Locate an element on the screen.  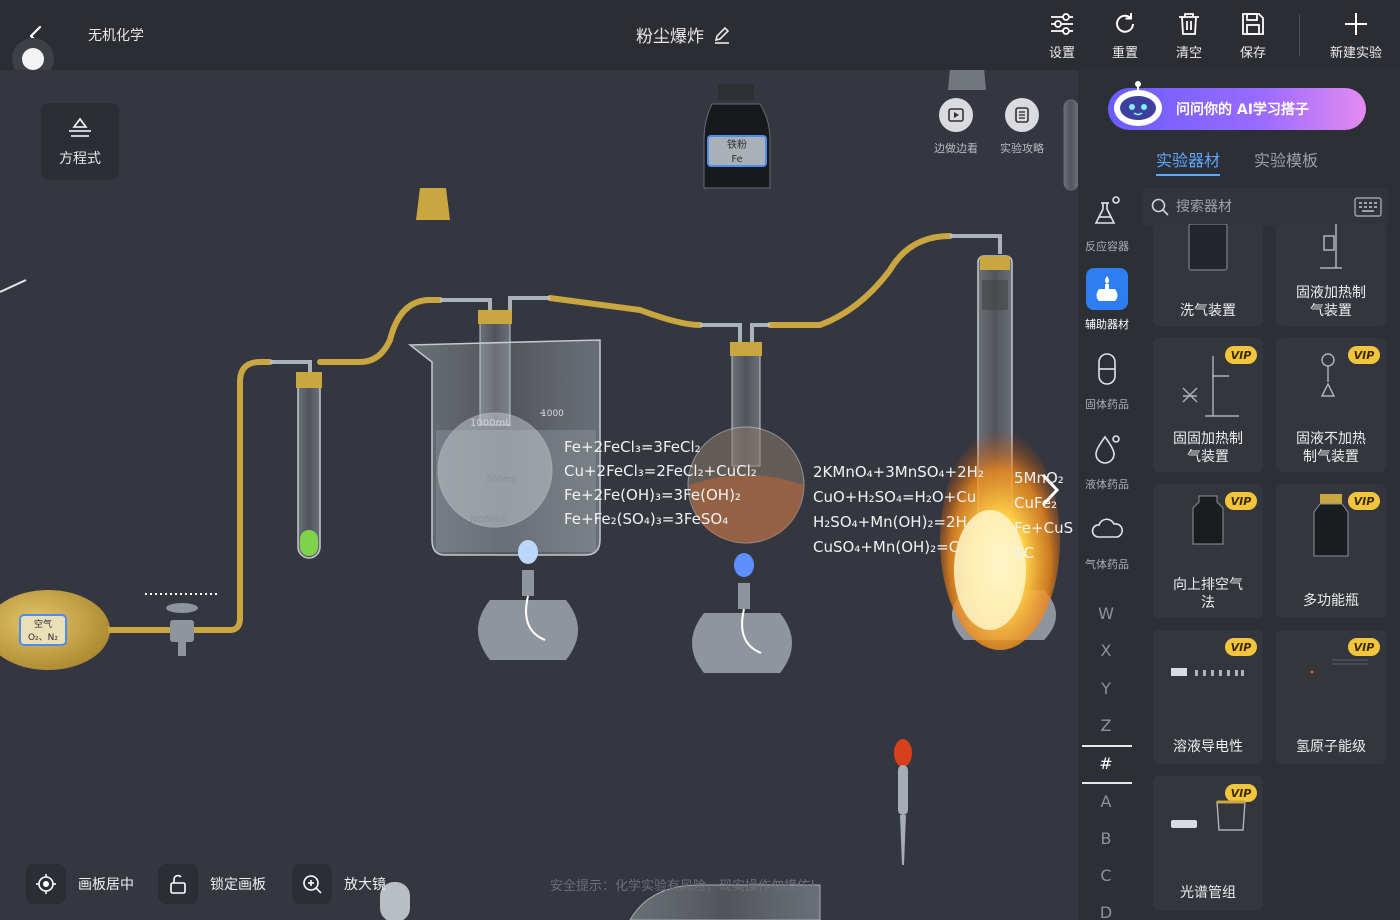
reset-button: 重置 is located at coordinates (1125, 38).